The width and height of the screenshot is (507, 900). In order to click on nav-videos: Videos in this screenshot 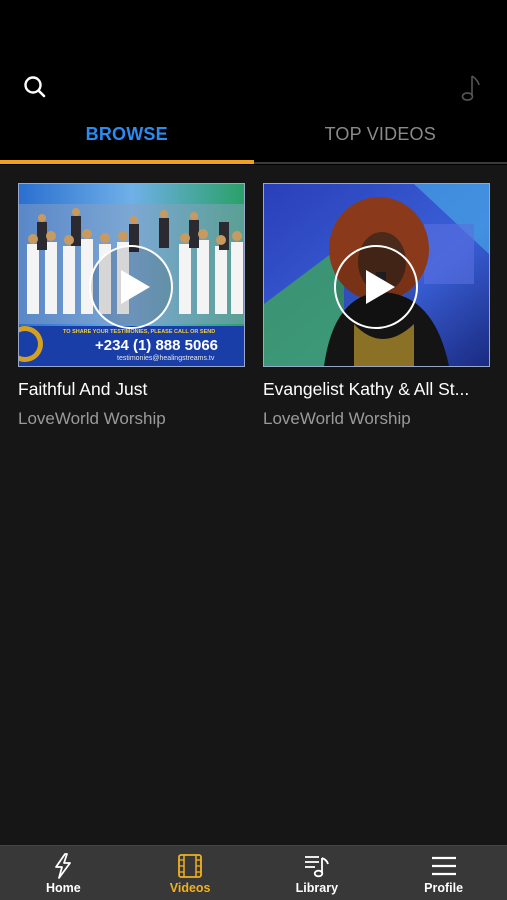, I will do `click(190, 873)`.